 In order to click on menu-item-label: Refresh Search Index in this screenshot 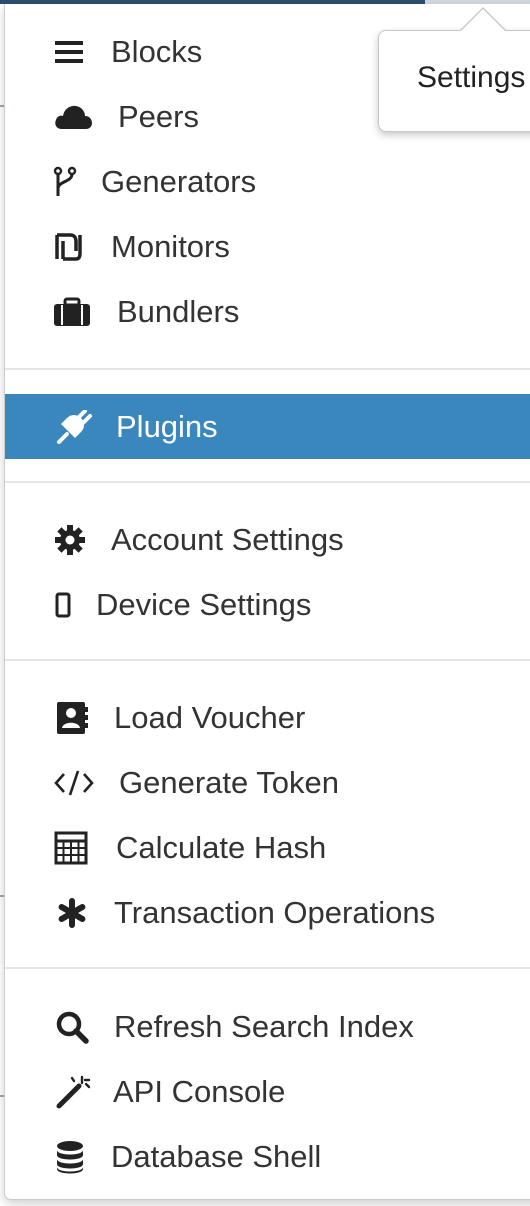, I will do `click(264, 1026)`.